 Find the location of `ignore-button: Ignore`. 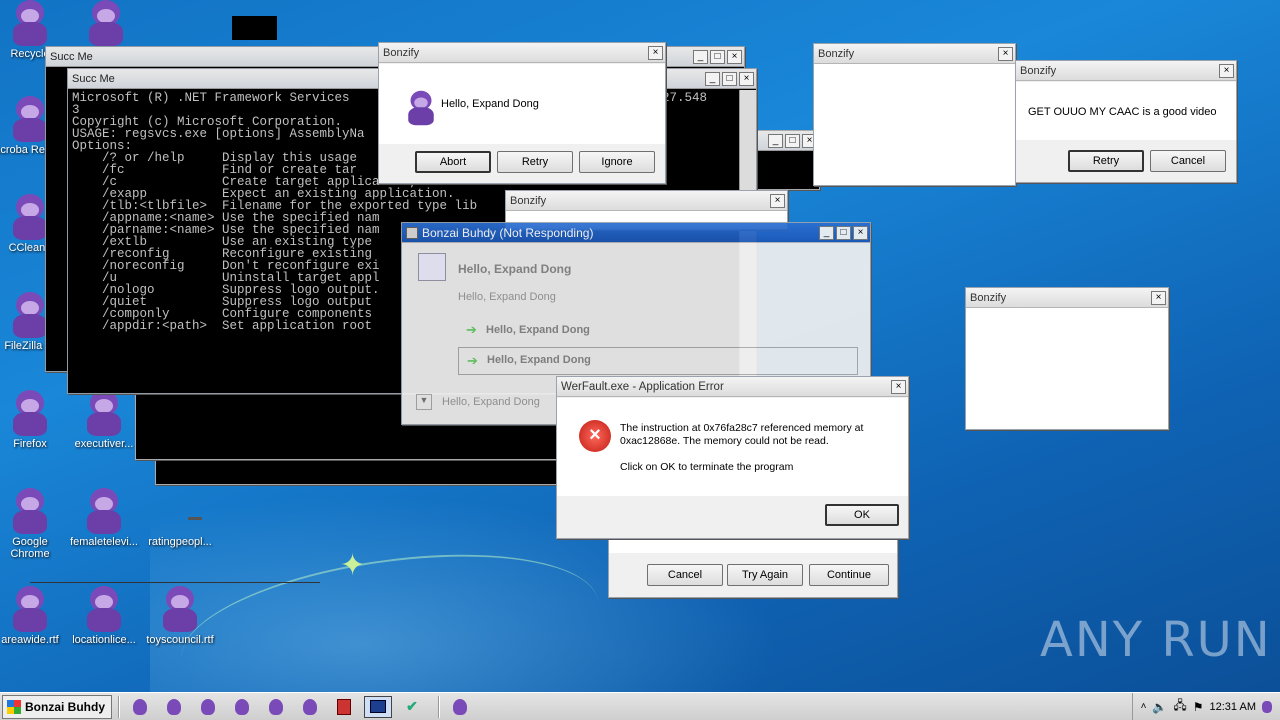

ignore-button: Ignore is located at coordinates (617, 162).